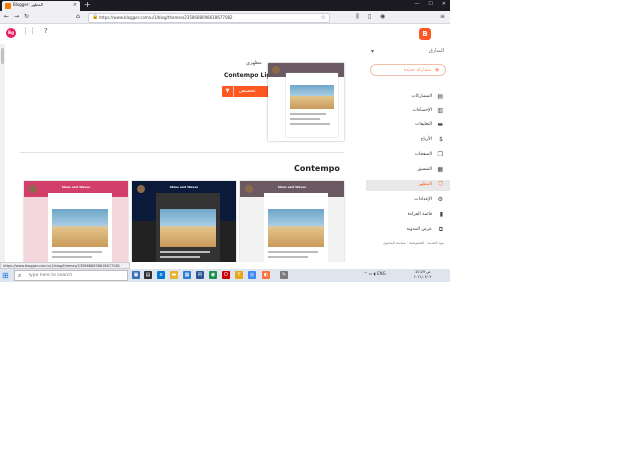 This screenshot has height=455, width=640. I want to click on store-icon: ▦, so click(187, 275).